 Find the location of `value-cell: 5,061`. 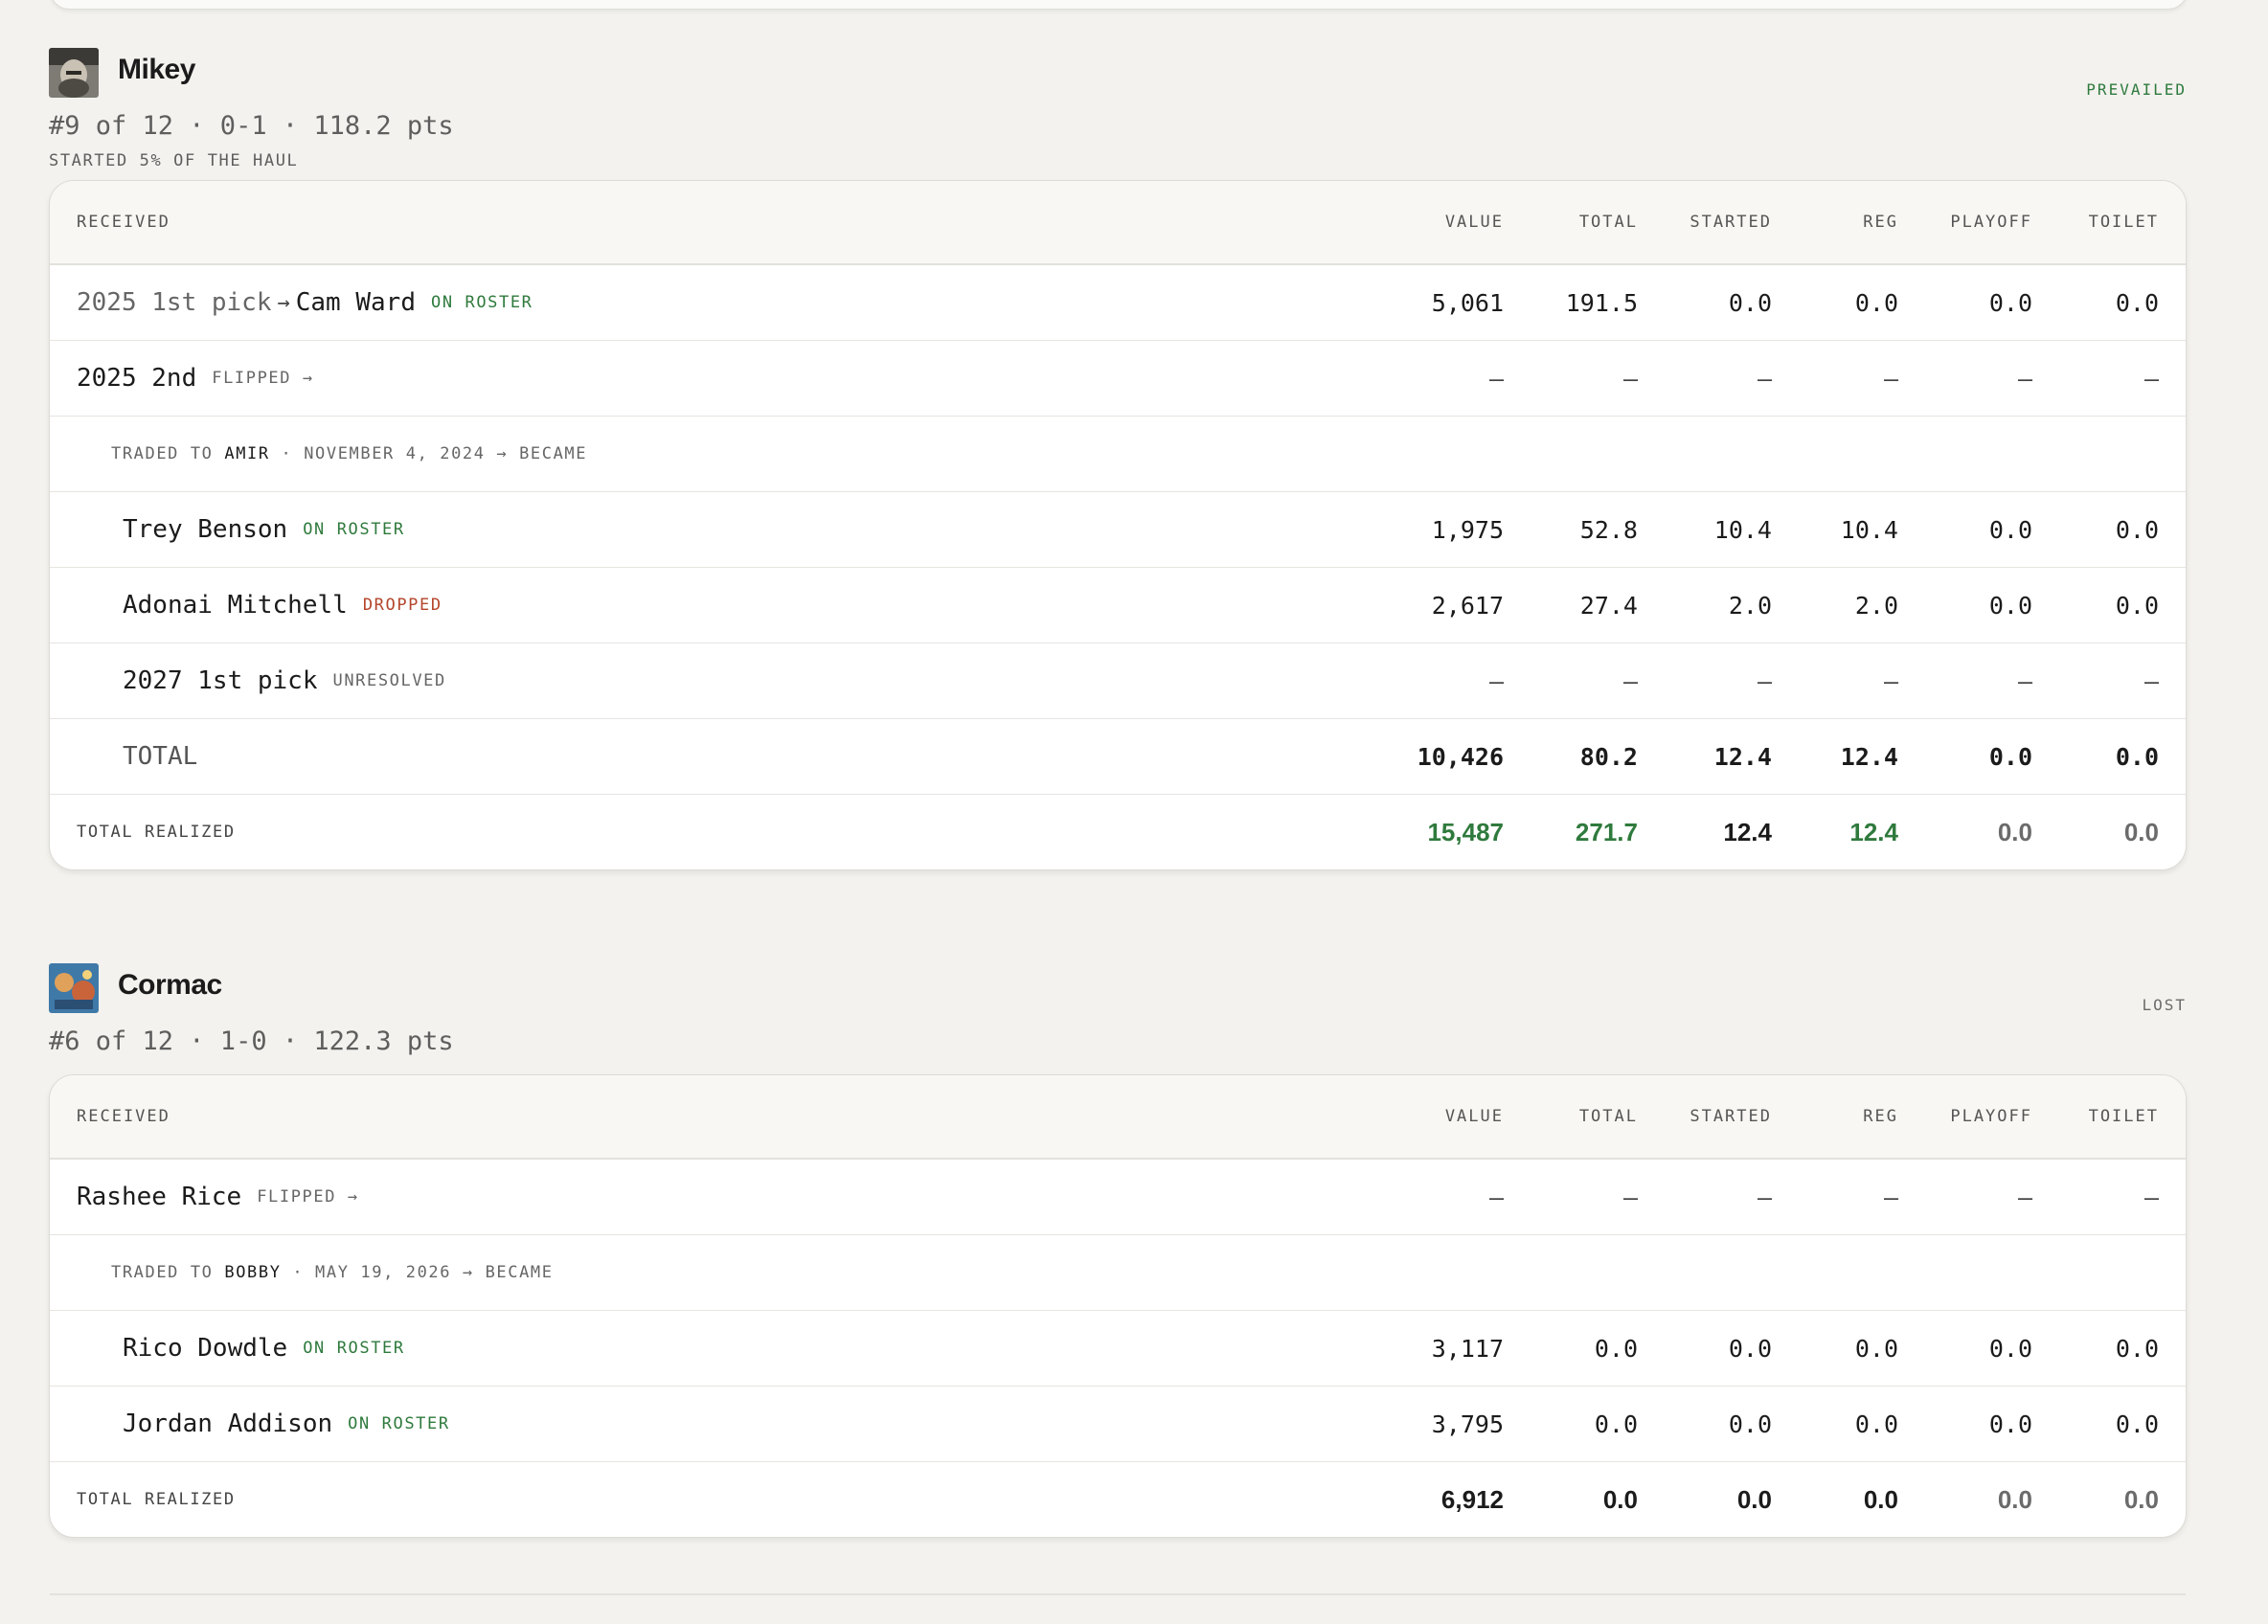

value-cell: 5,061 is located at coordinates (1467, 302).